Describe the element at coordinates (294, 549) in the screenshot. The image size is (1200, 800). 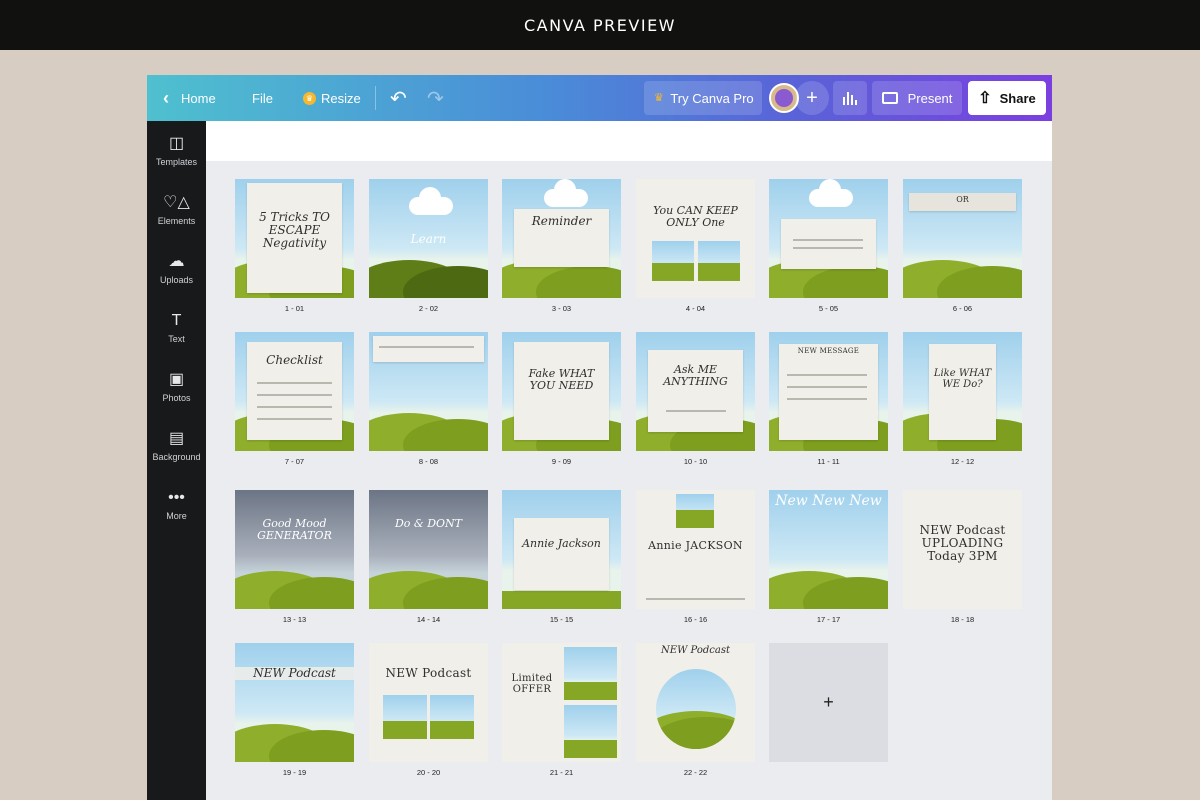
I see `page-thumbnail: Good Mood GENERATOR` at that location.